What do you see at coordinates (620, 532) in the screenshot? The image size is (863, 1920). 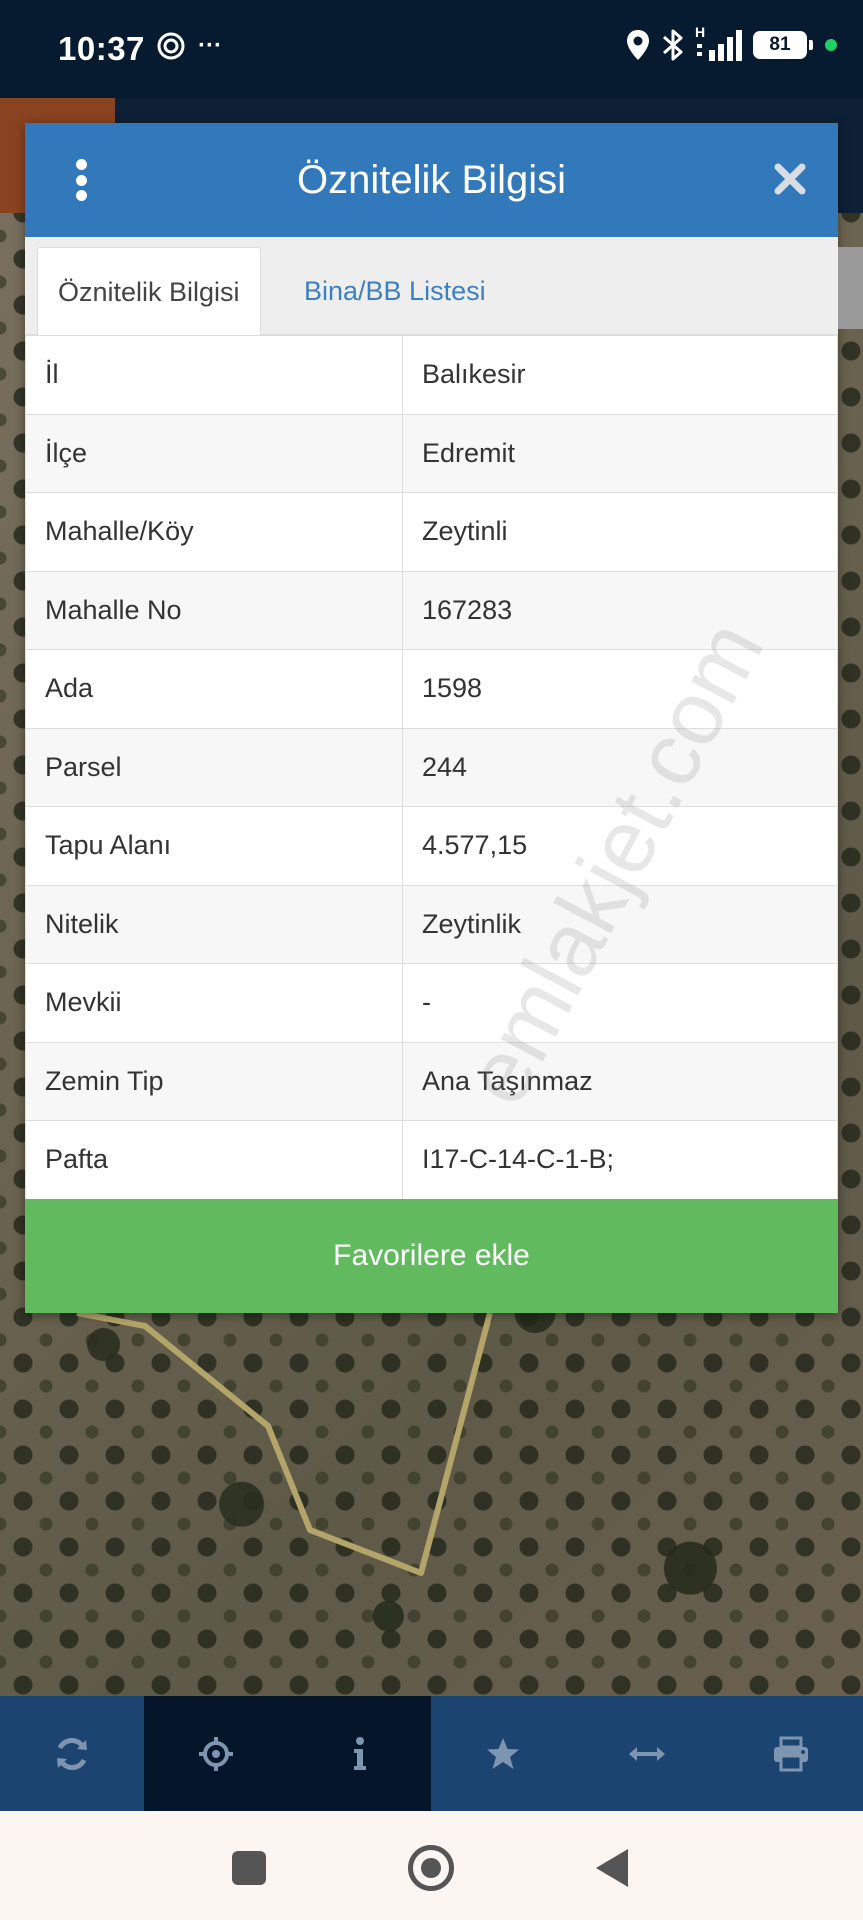 I see `attribute-value: Zeytinli` at bounding box center [620, 532].